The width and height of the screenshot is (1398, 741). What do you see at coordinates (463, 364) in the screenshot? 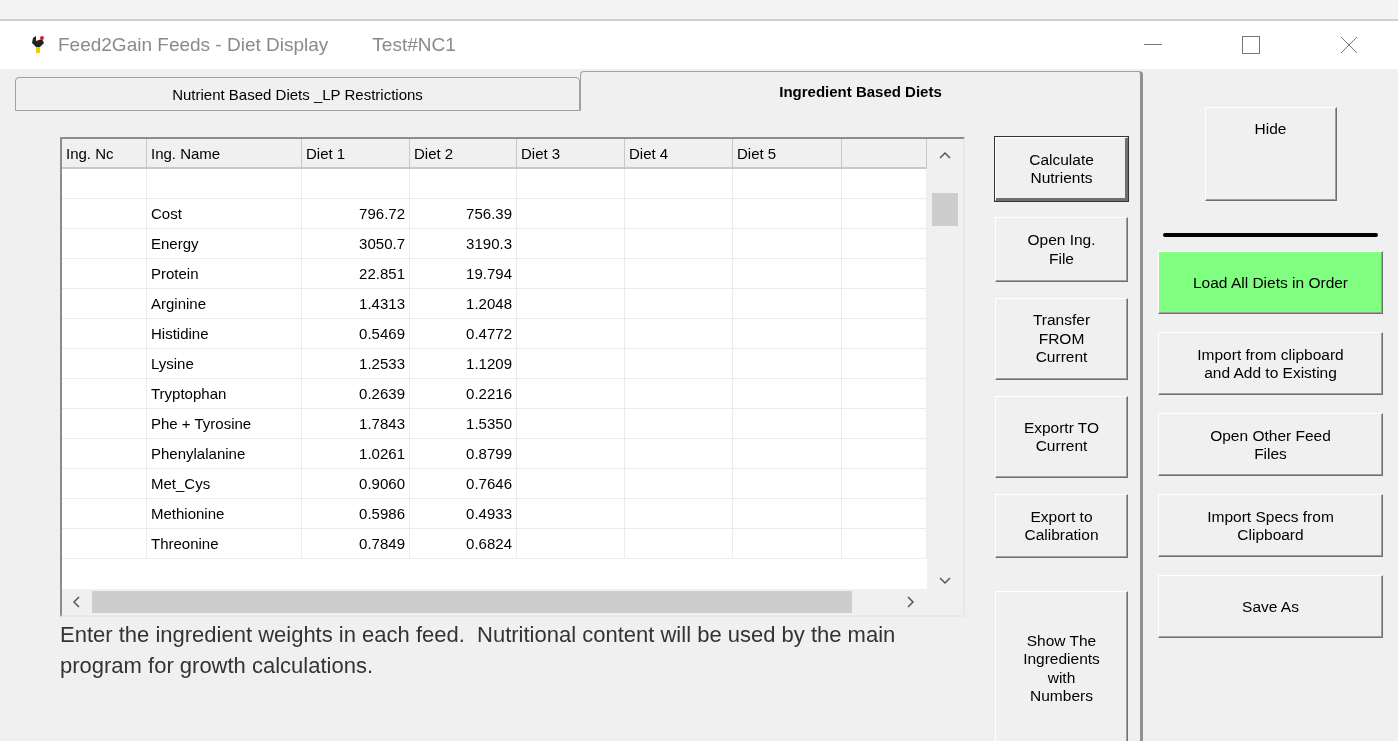
I see `table-cell: 1.1209` at bounding box center [463, 364].